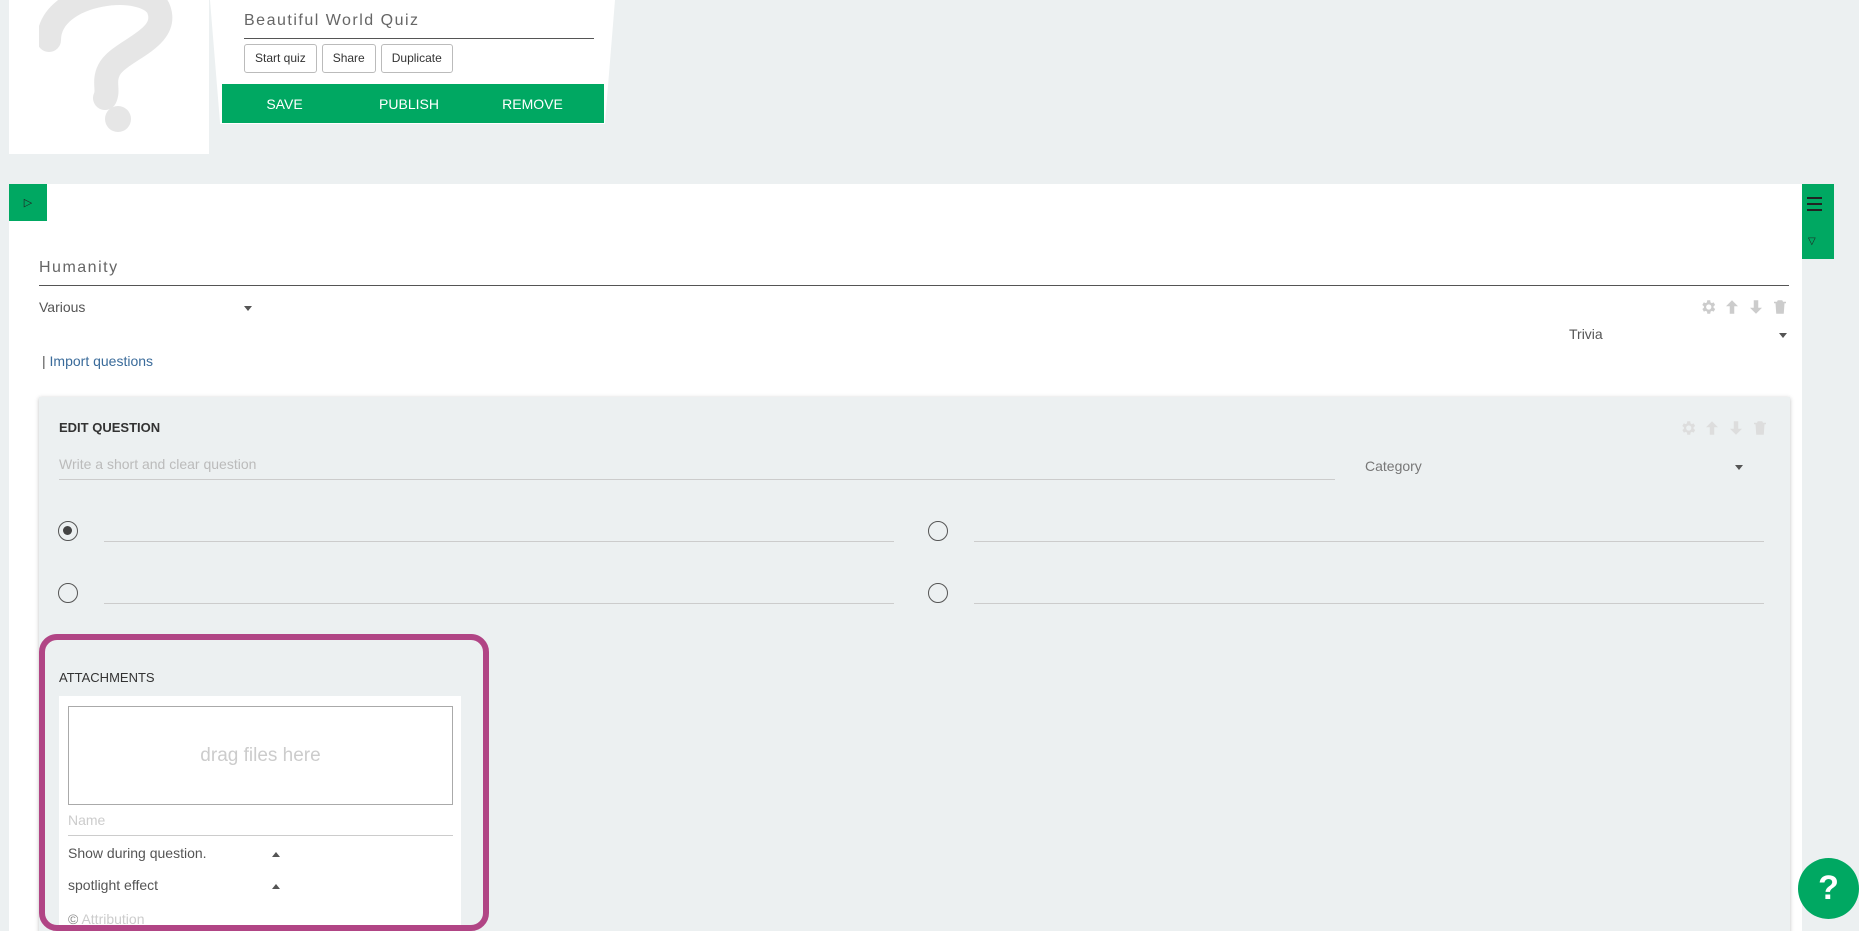 The image size is (1859, 931). What do you see at coordinates (1369, 603) in the screenshot?
I see `answer-4-input` at bounding box center [1369, 603].